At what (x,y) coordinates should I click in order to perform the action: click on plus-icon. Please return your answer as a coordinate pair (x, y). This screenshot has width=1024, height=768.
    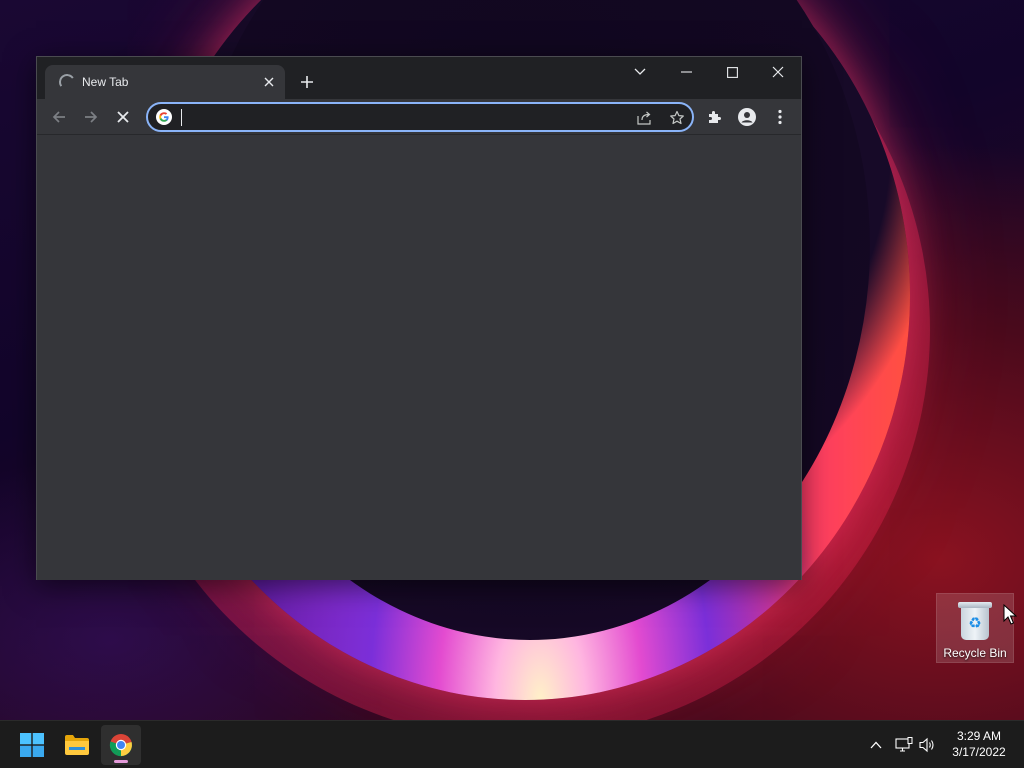
    Looking at the image, I should click on (307, 82).